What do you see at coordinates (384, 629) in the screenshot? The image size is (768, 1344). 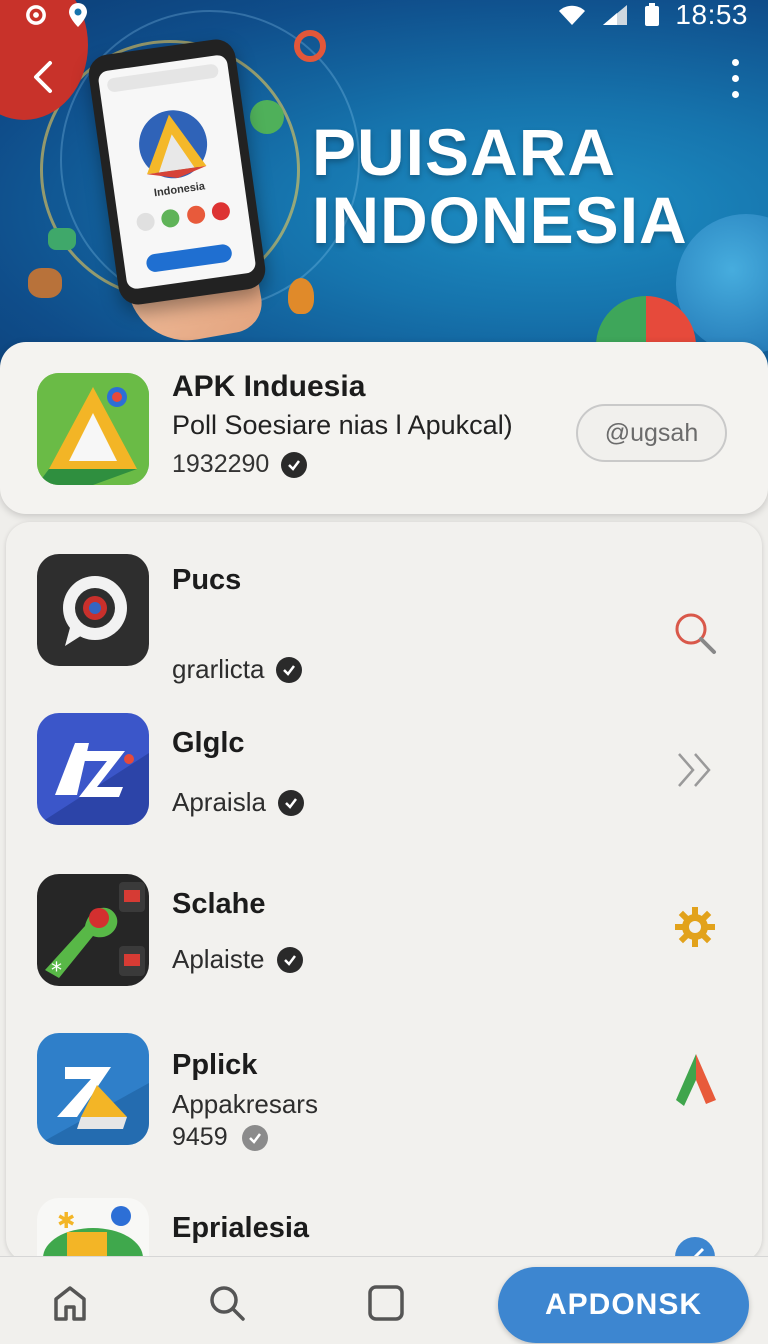 I see `list-item: Pucs grarlicta` at bounding box center [384, 629].